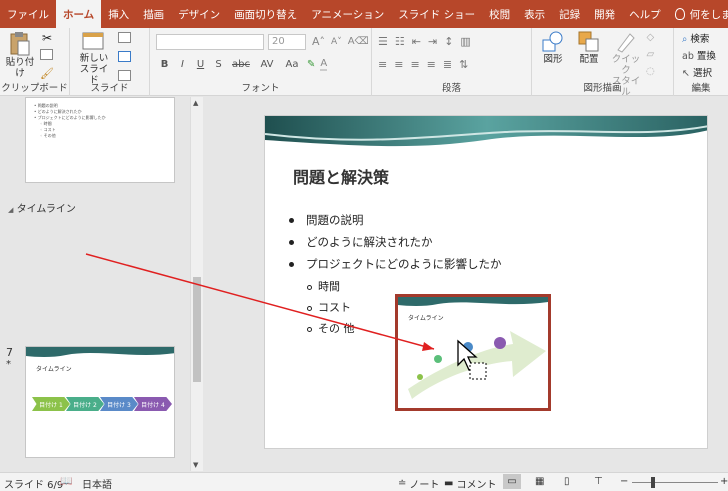 The height and width of the screenshot is (491, 728). Describe the element at coordinates (292, 64) in the screenshot. I see `change-case-button: Aa` at that location.